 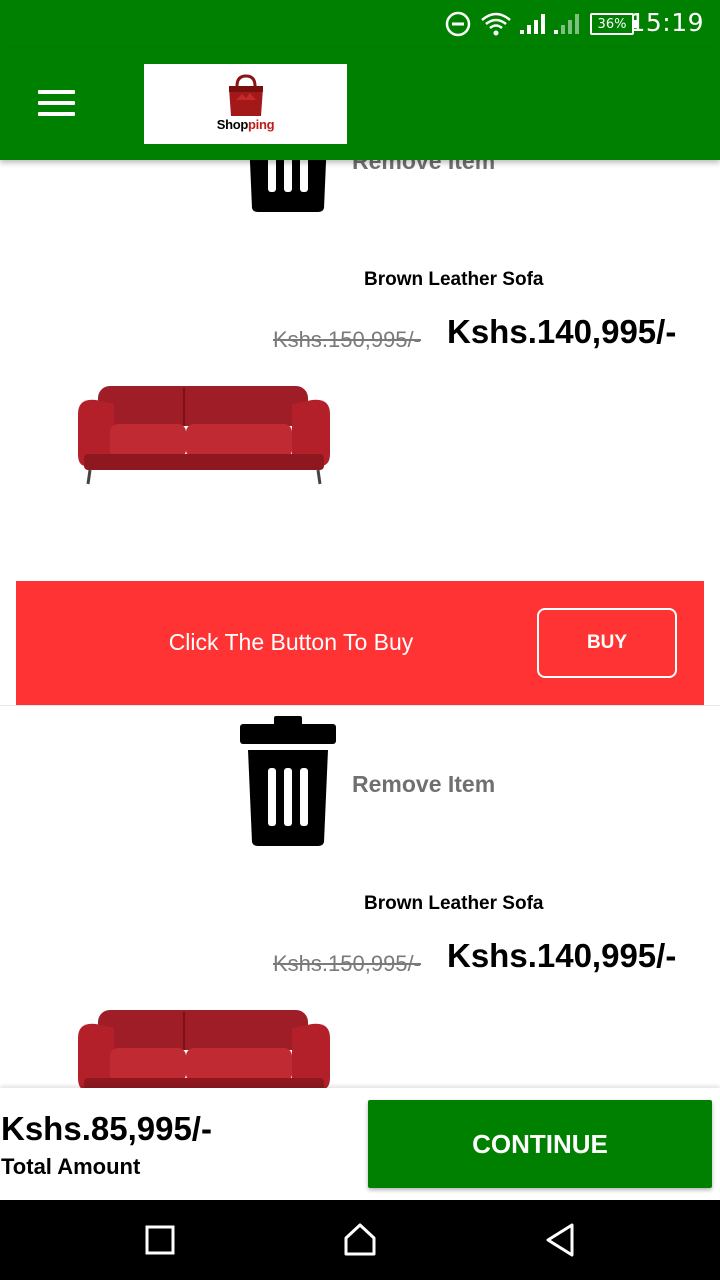 I want to click on battery-level: 36%, so click(x=612, y=24).